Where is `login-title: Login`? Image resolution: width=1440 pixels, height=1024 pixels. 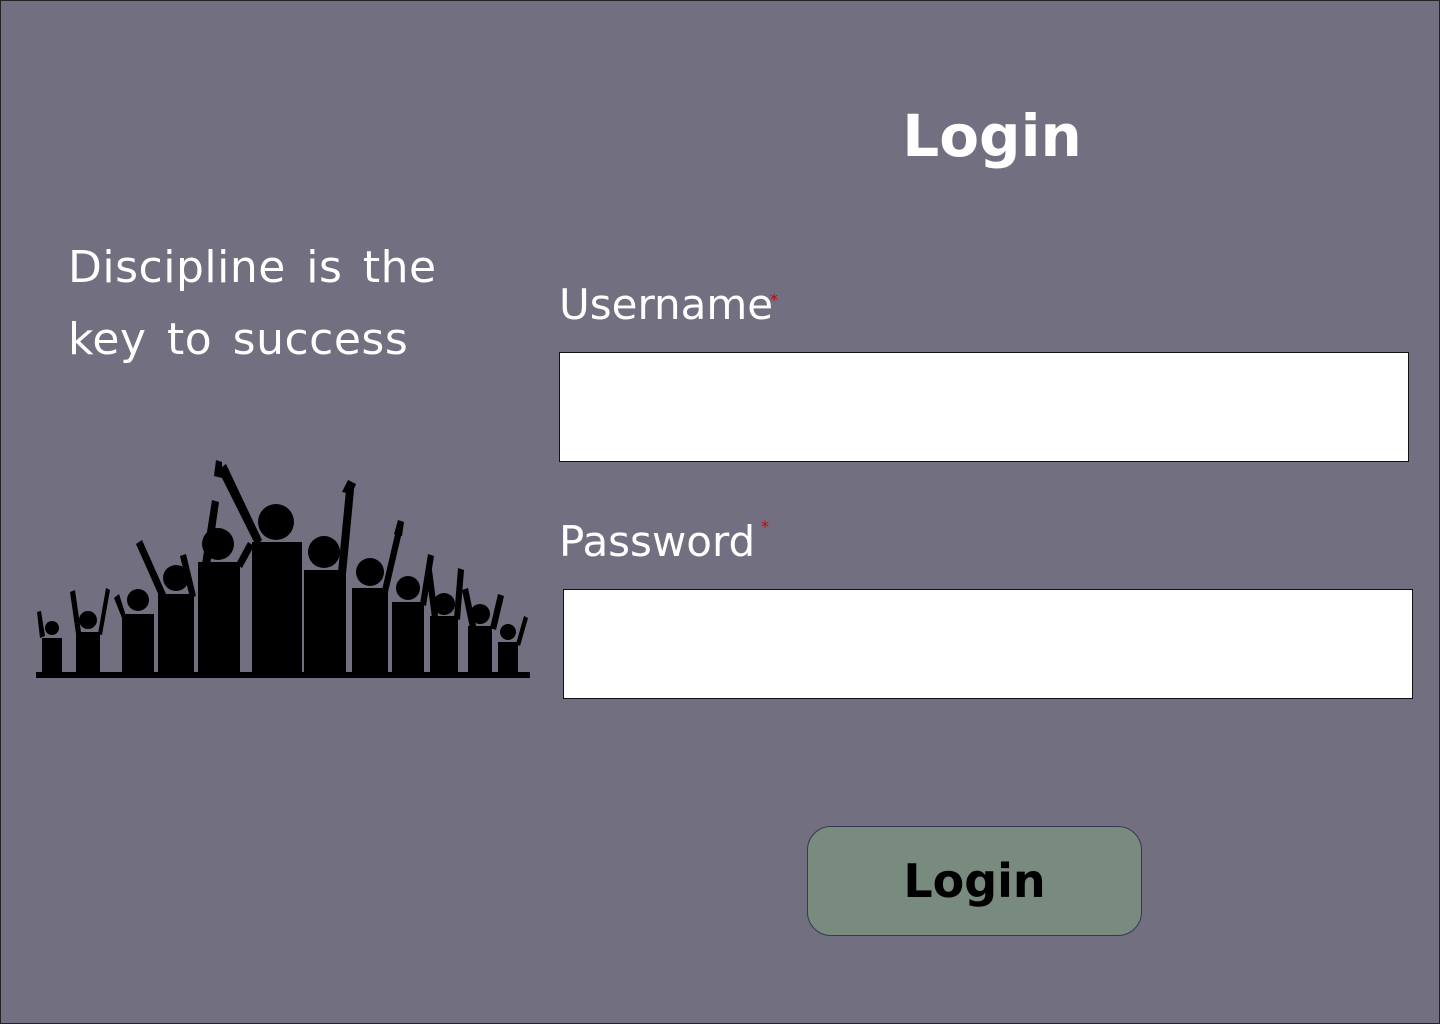
login-title: Login is located at coordinates (992, 136).